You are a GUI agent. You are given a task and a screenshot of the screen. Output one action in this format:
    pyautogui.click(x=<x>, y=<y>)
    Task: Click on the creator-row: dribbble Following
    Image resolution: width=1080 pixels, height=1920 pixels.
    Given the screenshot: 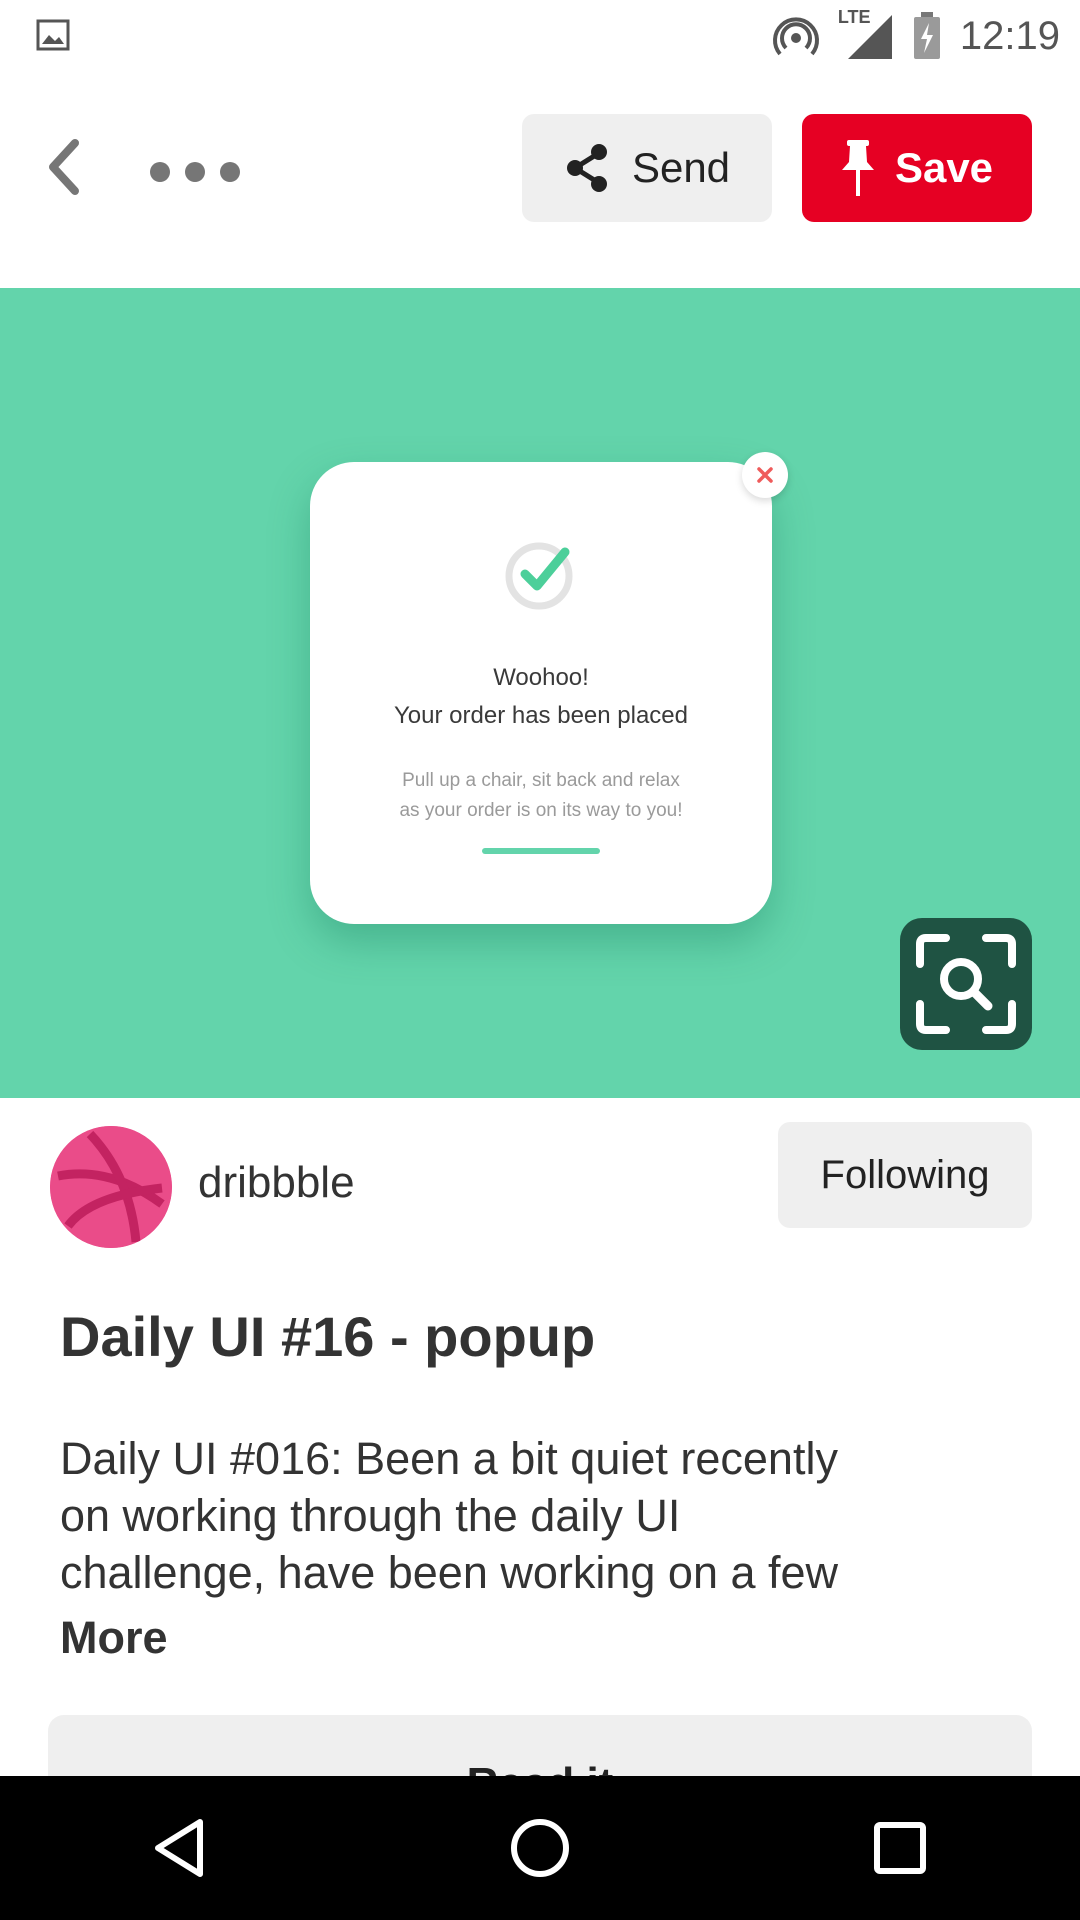 What is the action you would take?
    pyautogui.click(x=540, y=1183)
    